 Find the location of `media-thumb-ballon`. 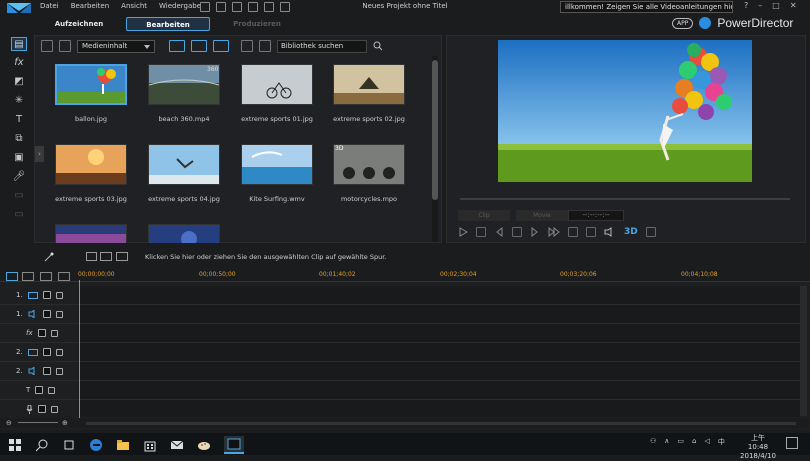

media-thumb-ballon is located at coordinates (91, 84).